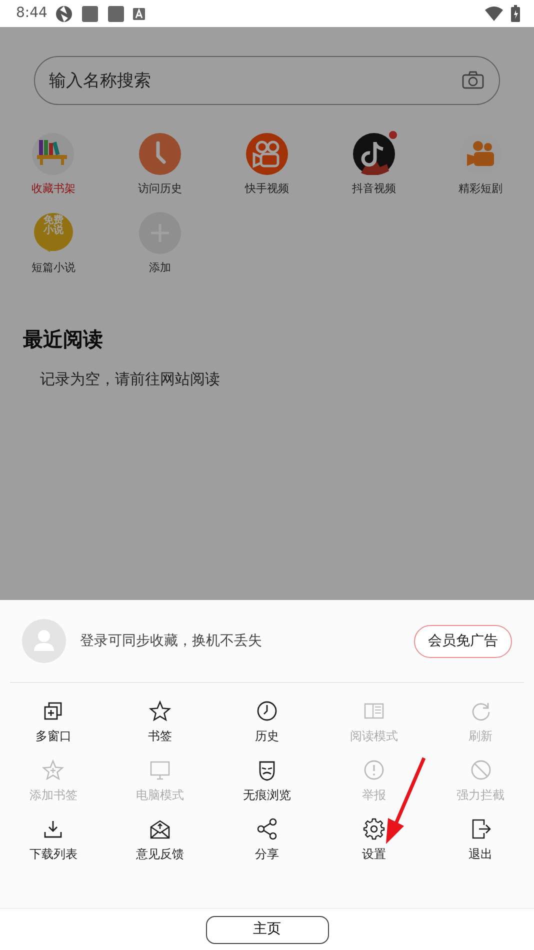 Image resolution: width=534 pixels, height=950 pixels. I want to click on login-prompt: 登录可同步收藏，换机不丢失, so click(247, 641).